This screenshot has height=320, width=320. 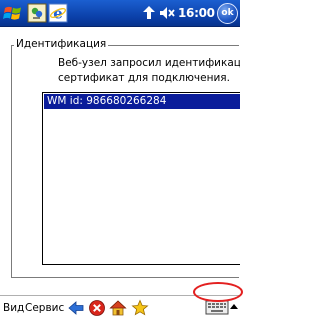 What do you see at coordinates (149, 13) in the screenshot?
I see `connectivity-icon` at bounding box center [149, 13].